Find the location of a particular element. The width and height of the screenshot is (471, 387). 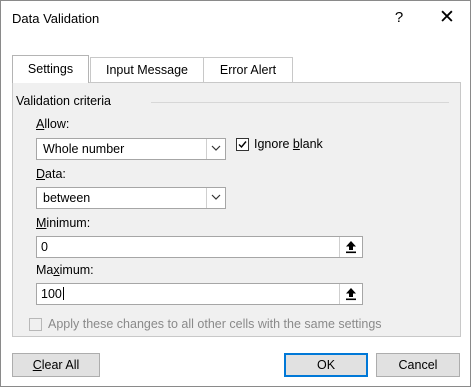

data-dropdown-button is located at coordinates (215, 198).